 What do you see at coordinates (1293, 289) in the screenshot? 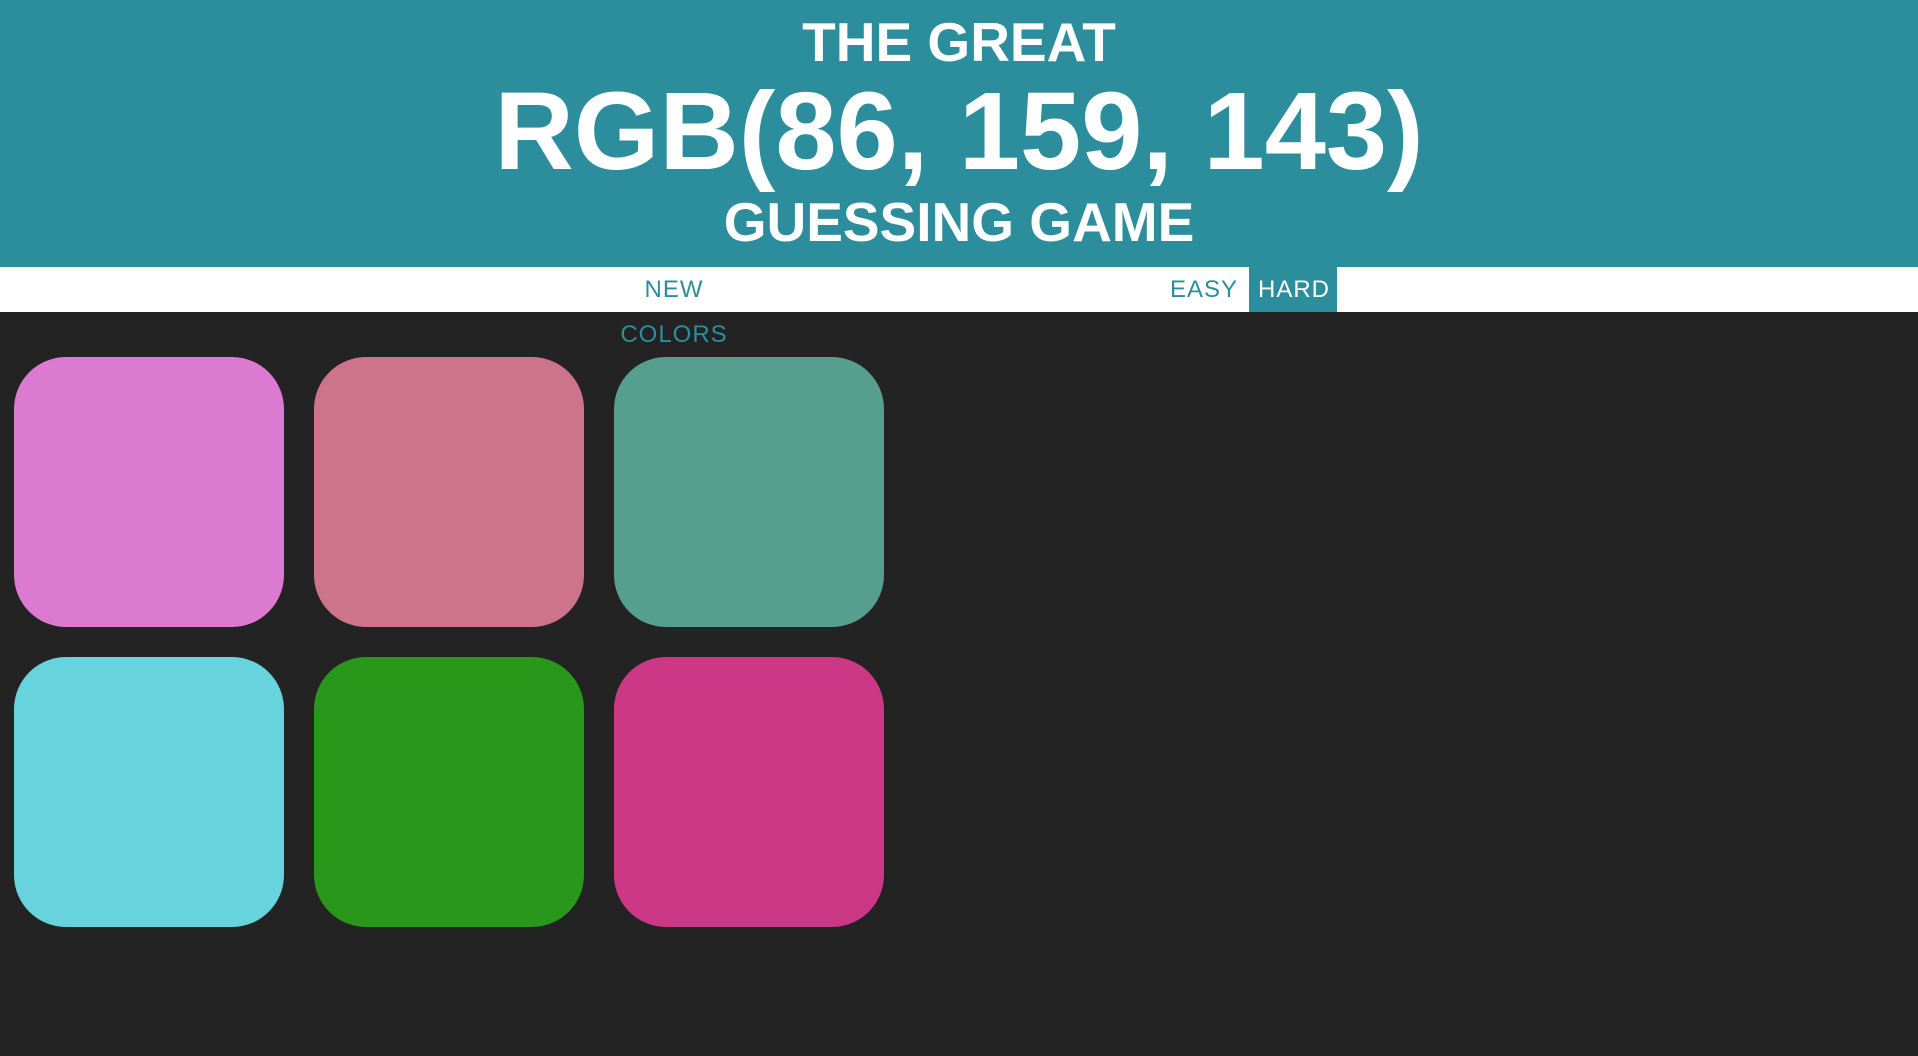
I see `hard-mode-button: HARD` at bounding box center [1293, 289].